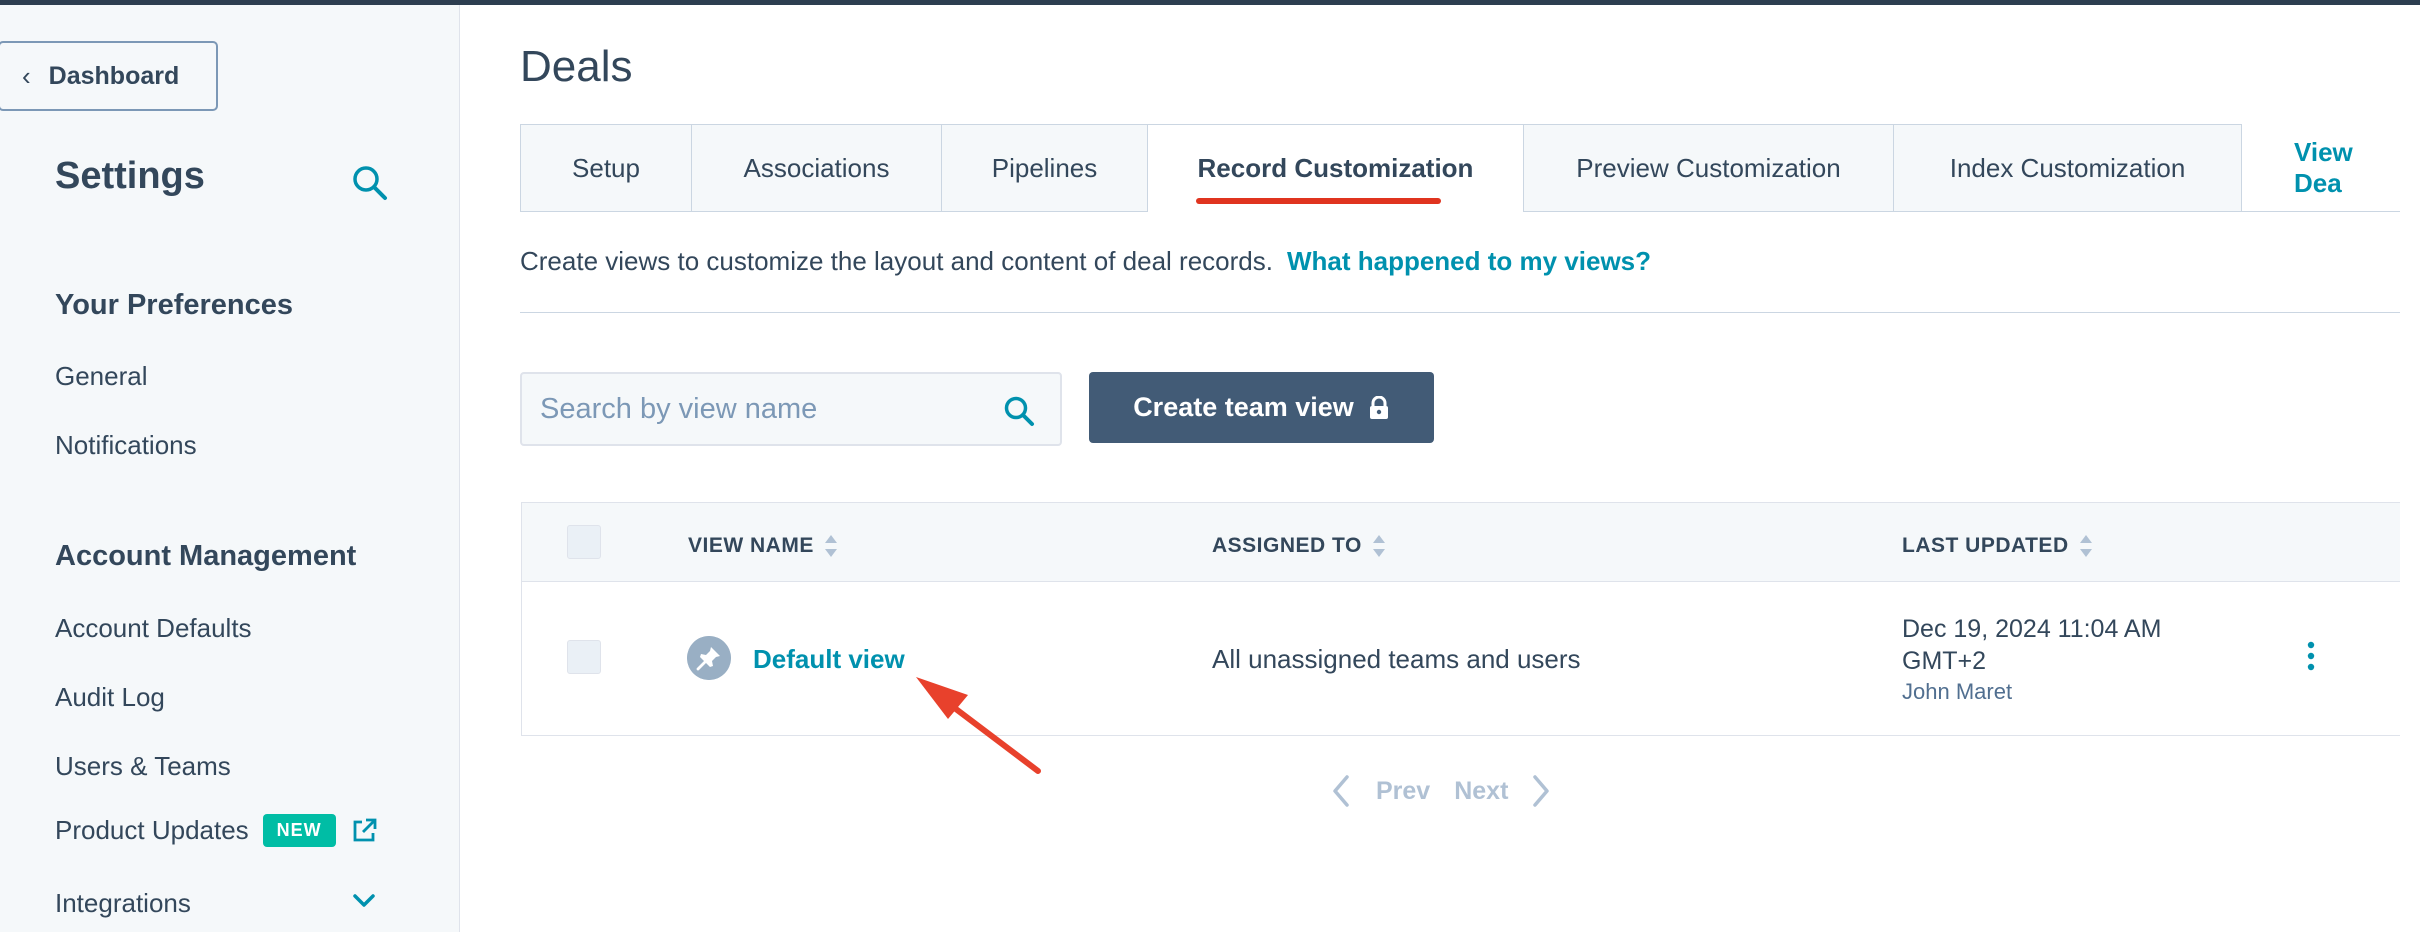 This screenshot has width=2420, height=932. Describe the element at coordinates (1460, 312) in the screenshot. I see `divider` at that location.